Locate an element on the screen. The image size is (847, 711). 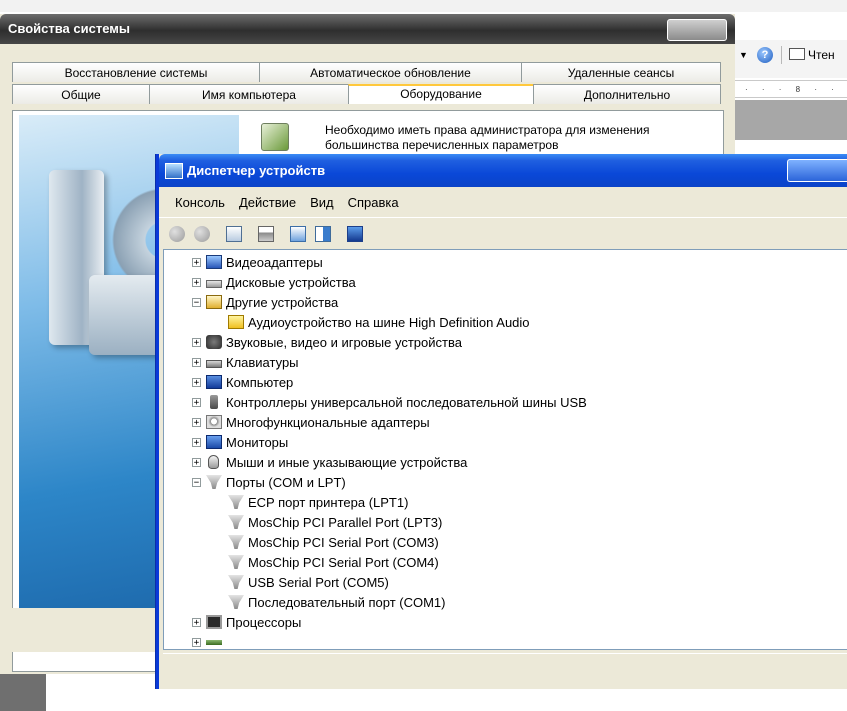
sound-video-icon is located at coordinates (214, 342).